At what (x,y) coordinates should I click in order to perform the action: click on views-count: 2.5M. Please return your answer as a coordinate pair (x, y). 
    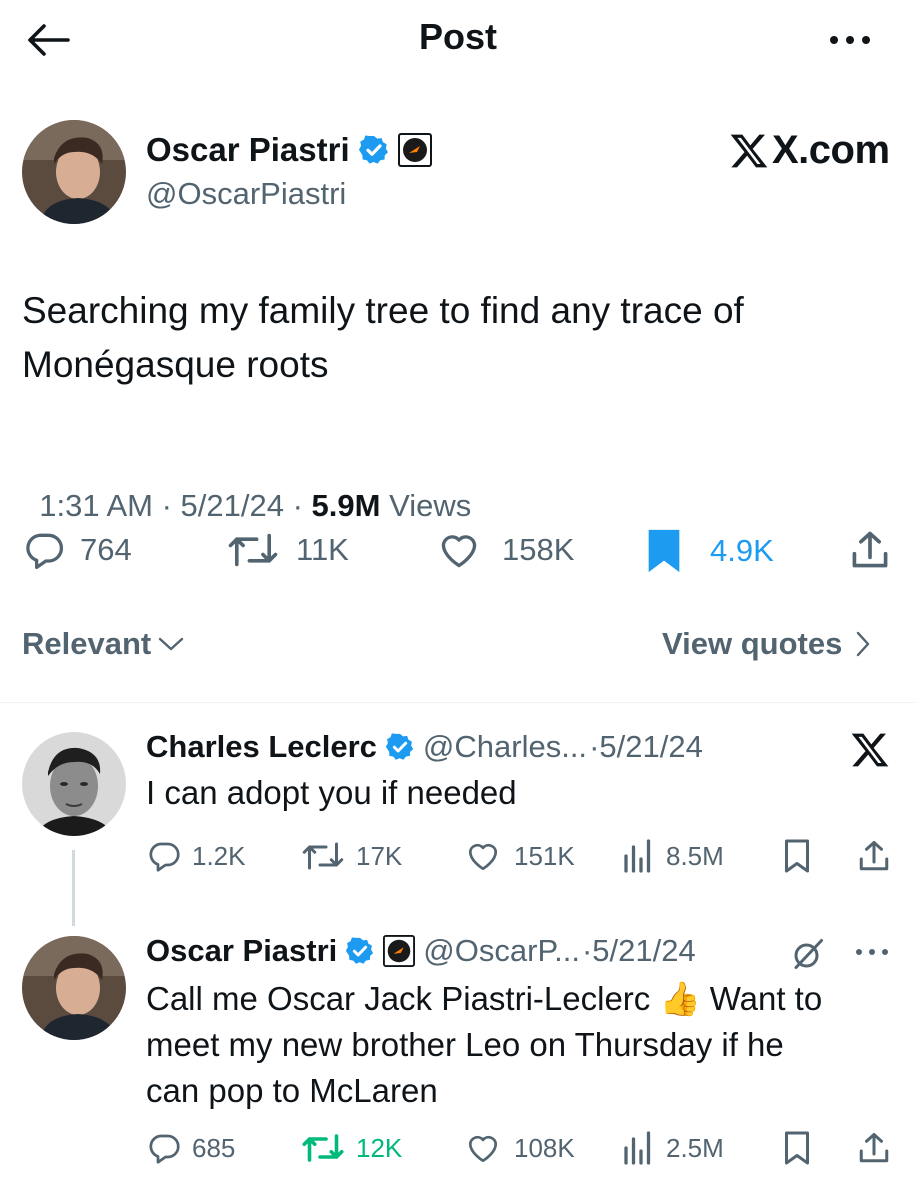
    Looking at the image, I should click on (695, 1147).